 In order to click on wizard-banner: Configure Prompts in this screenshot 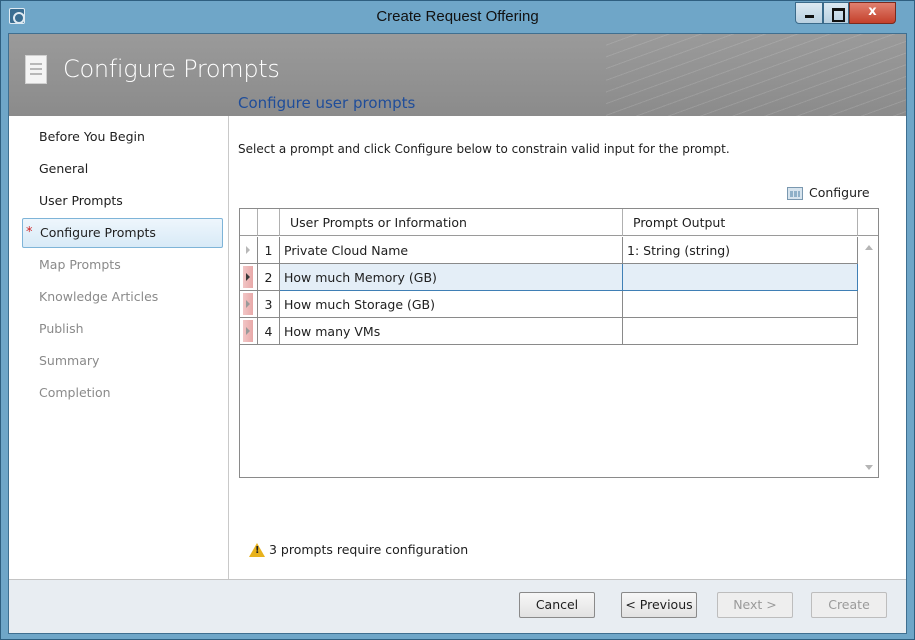, I will do `click(457, 75)`.